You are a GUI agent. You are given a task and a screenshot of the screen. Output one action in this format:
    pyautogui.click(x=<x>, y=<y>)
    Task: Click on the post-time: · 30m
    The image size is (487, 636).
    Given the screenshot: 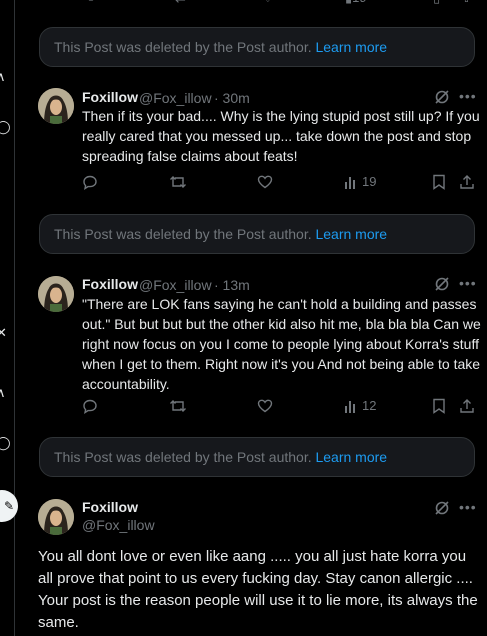 What is the action you would take?
    pyautogui.click(x=232, y=98)
    